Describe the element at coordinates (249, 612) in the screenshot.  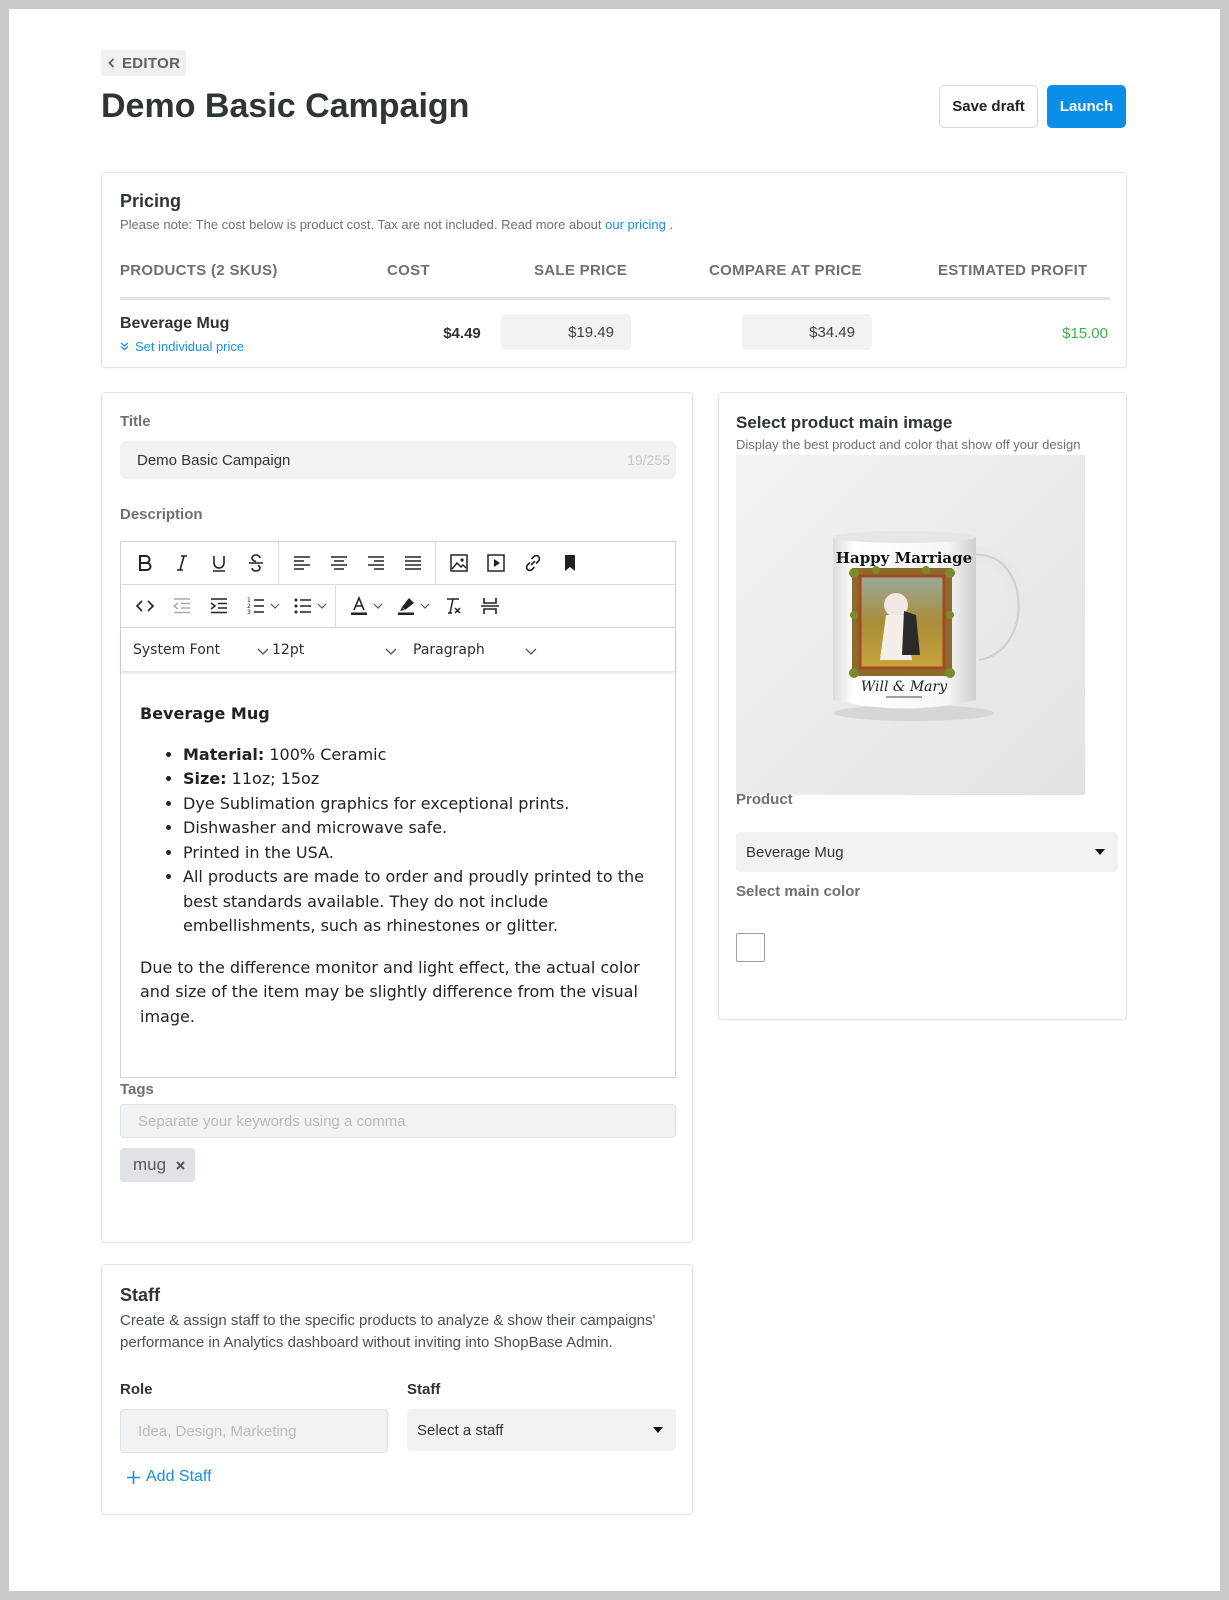
I see `svg-text: 3` at that location.